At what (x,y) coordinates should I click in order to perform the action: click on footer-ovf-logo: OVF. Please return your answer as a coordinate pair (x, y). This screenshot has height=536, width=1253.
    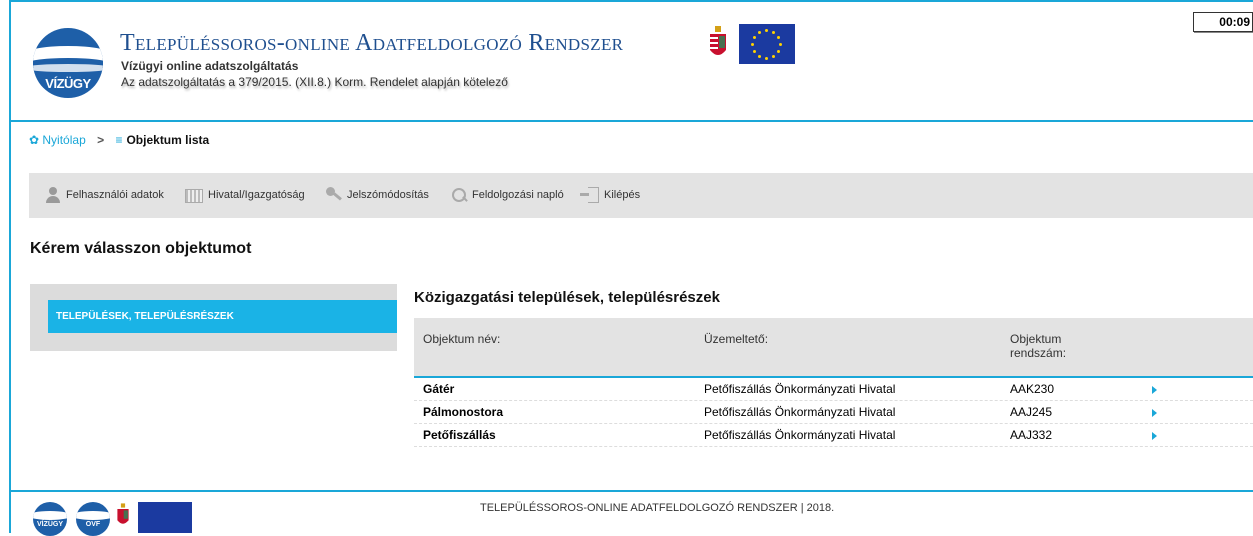
    Looking at the image, I should click on (93, 519).